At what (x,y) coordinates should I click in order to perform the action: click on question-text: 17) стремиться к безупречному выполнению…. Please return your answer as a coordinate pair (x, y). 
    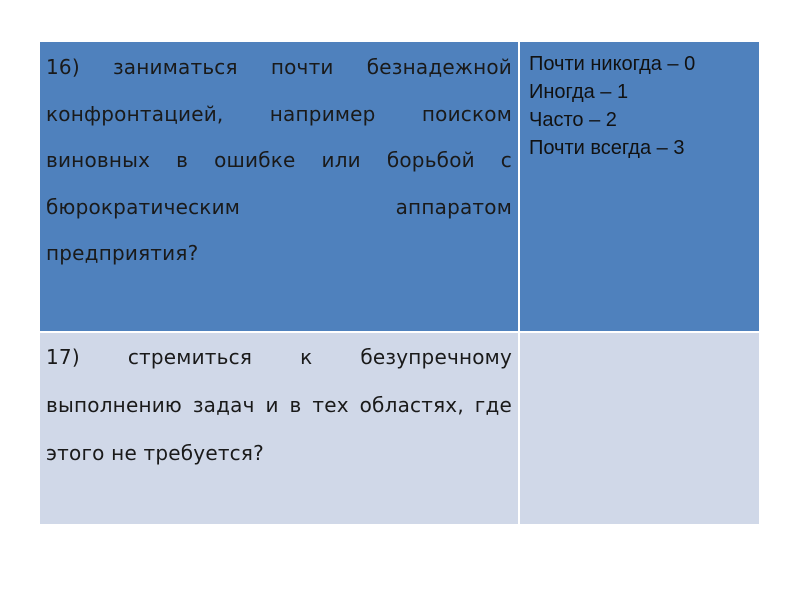
    Looking at the image, I should click on (279, 405).